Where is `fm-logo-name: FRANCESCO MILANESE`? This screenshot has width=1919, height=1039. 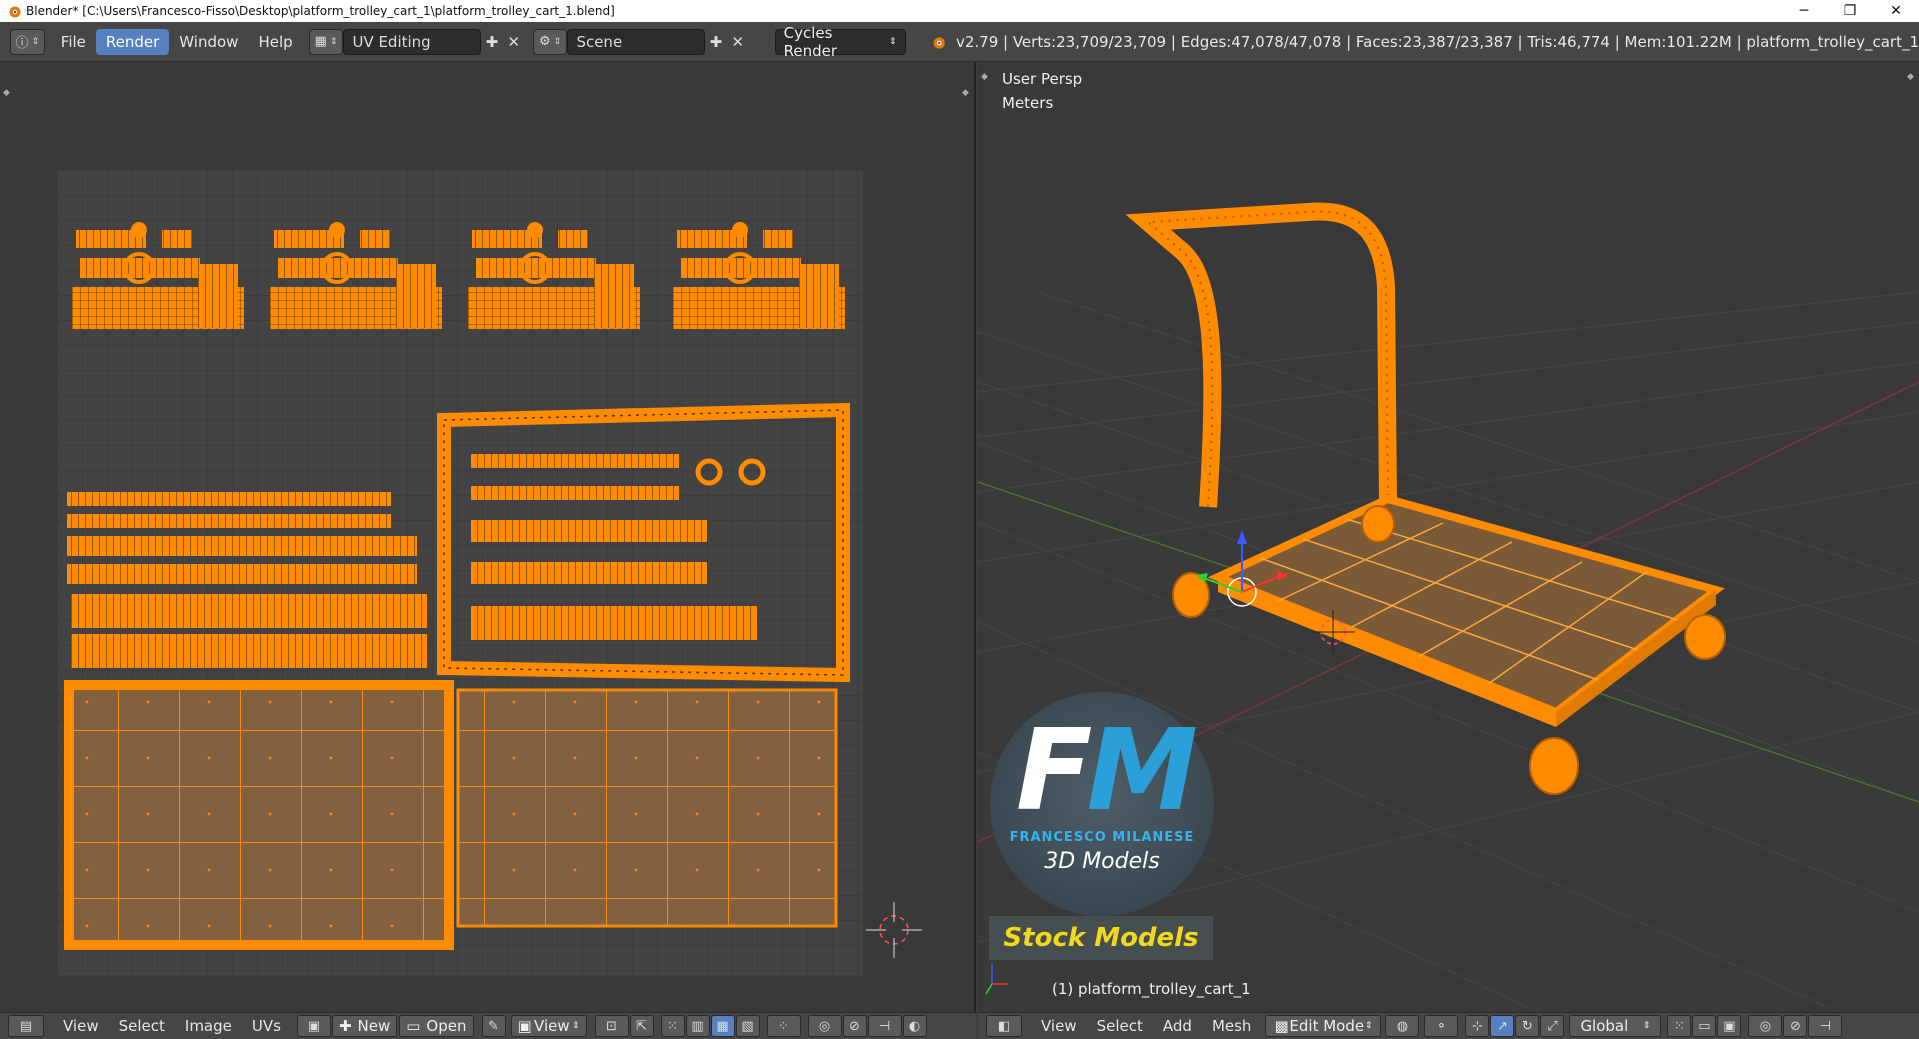
fm-logo-name: FRANCESCO MILANESE is located at coordinates (1102, 837).